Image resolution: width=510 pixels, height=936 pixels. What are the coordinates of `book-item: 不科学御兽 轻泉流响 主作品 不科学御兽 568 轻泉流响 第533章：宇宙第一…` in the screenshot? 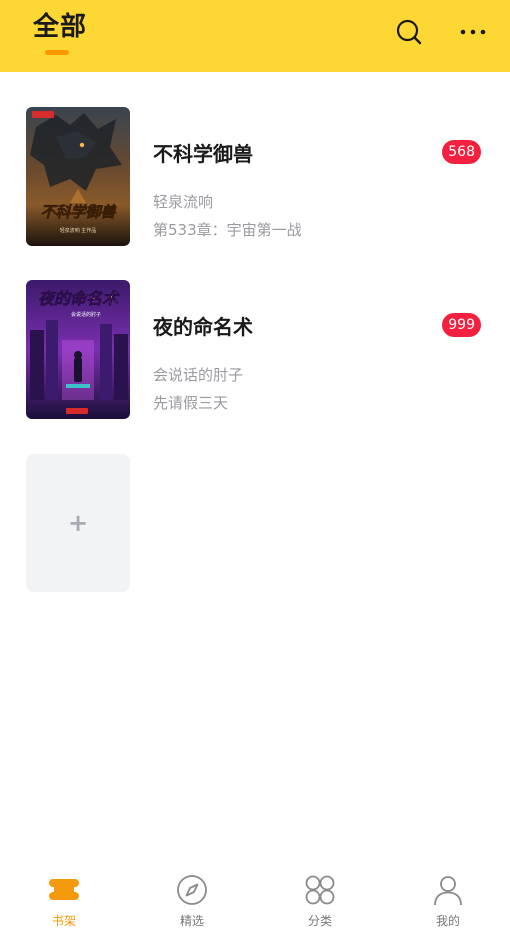 It's located at (255, 177).